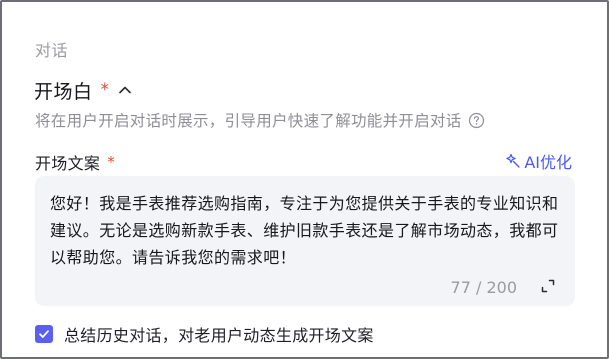 The width and height of the screenshot is (609, 359). What do you see at coordinates (248, 121) in the screenshot?
I see `opening-description-text: 将在用户开启对话时展示，引导用户快速了解功能并开启对话` at bounding box center [248, 121].